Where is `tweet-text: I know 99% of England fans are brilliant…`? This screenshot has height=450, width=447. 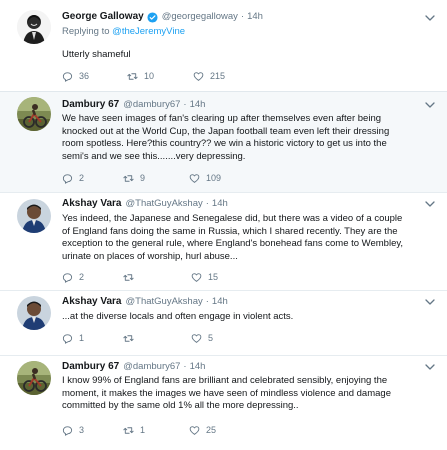
tweet-text: I know 99% of England fans are brilliant… is located at coordinates (247, 394).